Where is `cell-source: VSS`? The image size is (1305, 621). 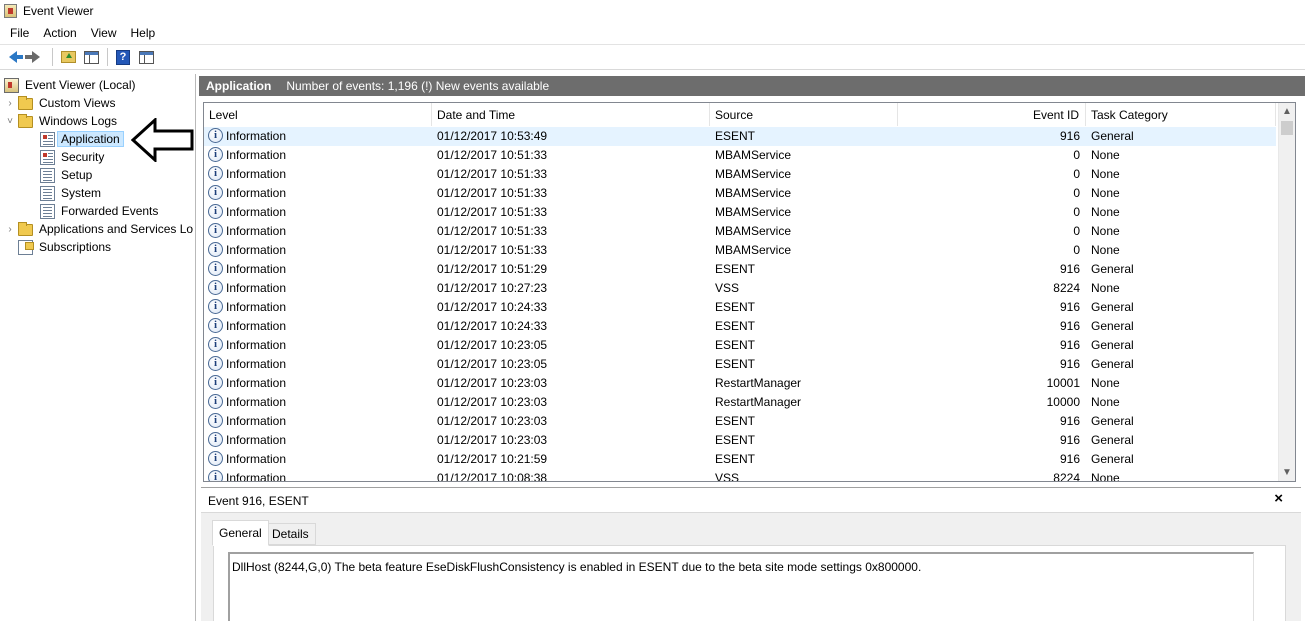 cell-source: VSS is located at coordinates (727, 476).